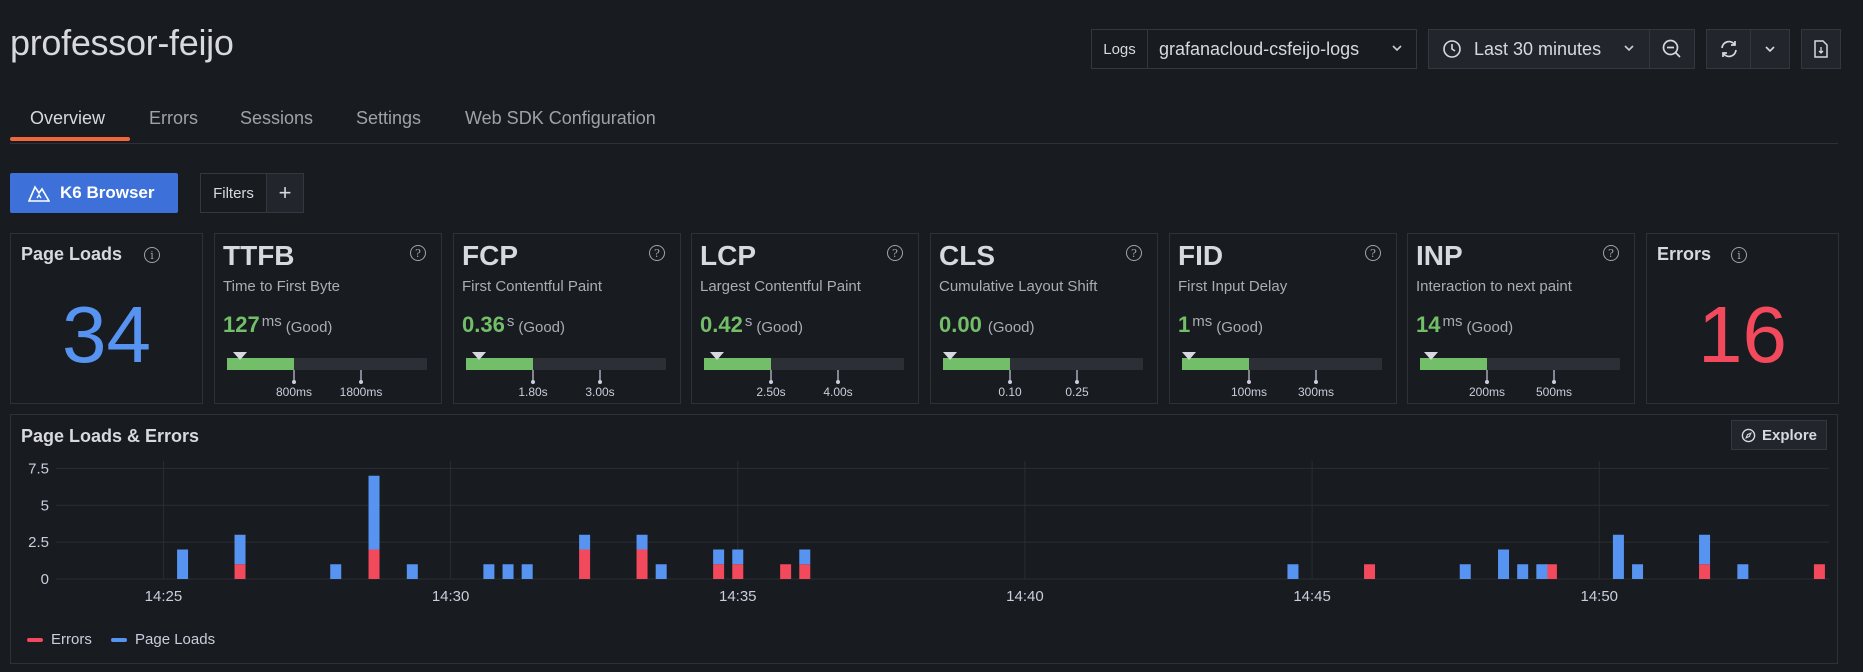 The height and width of the screenshot is (672, 1863). Describe the element at coordinates (1397, 49) in the screenshot. I see `chevron-down-icon` at that location.